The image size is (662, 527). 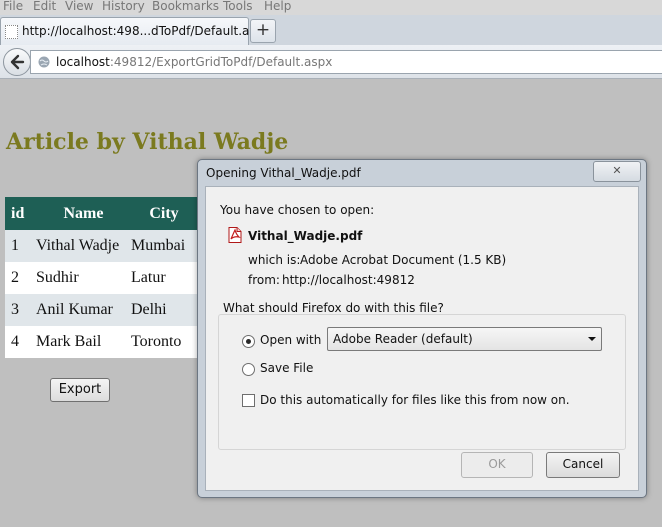 I want to click on menu-history: History, so click(x=123, y=6).